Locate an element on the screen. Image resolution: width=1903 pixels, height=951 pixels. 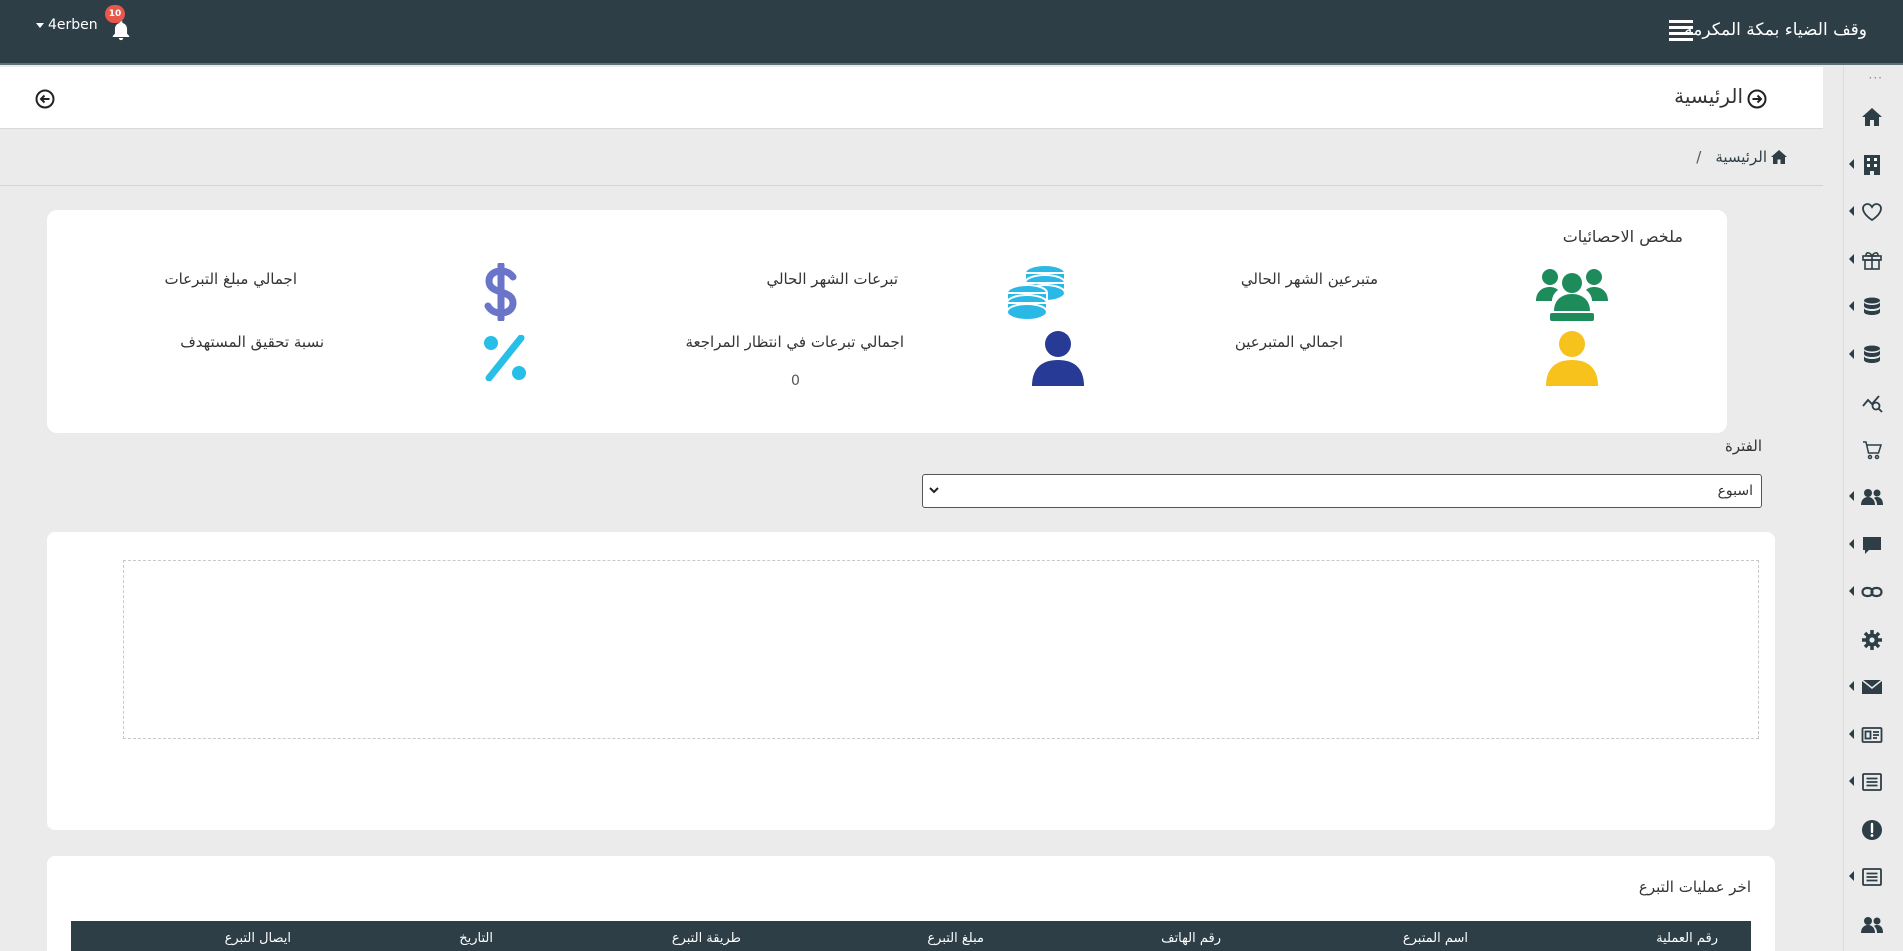
gear-icon is located at coordinates (1872, 640).